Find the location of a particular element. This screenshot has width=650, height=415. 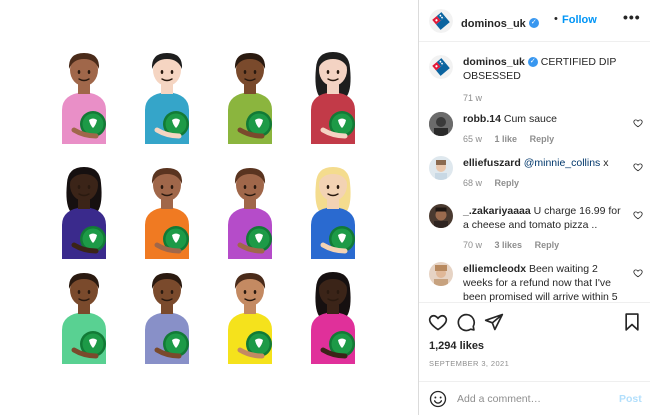

add-comment-bar: Post is located at coordinates (534, 398).